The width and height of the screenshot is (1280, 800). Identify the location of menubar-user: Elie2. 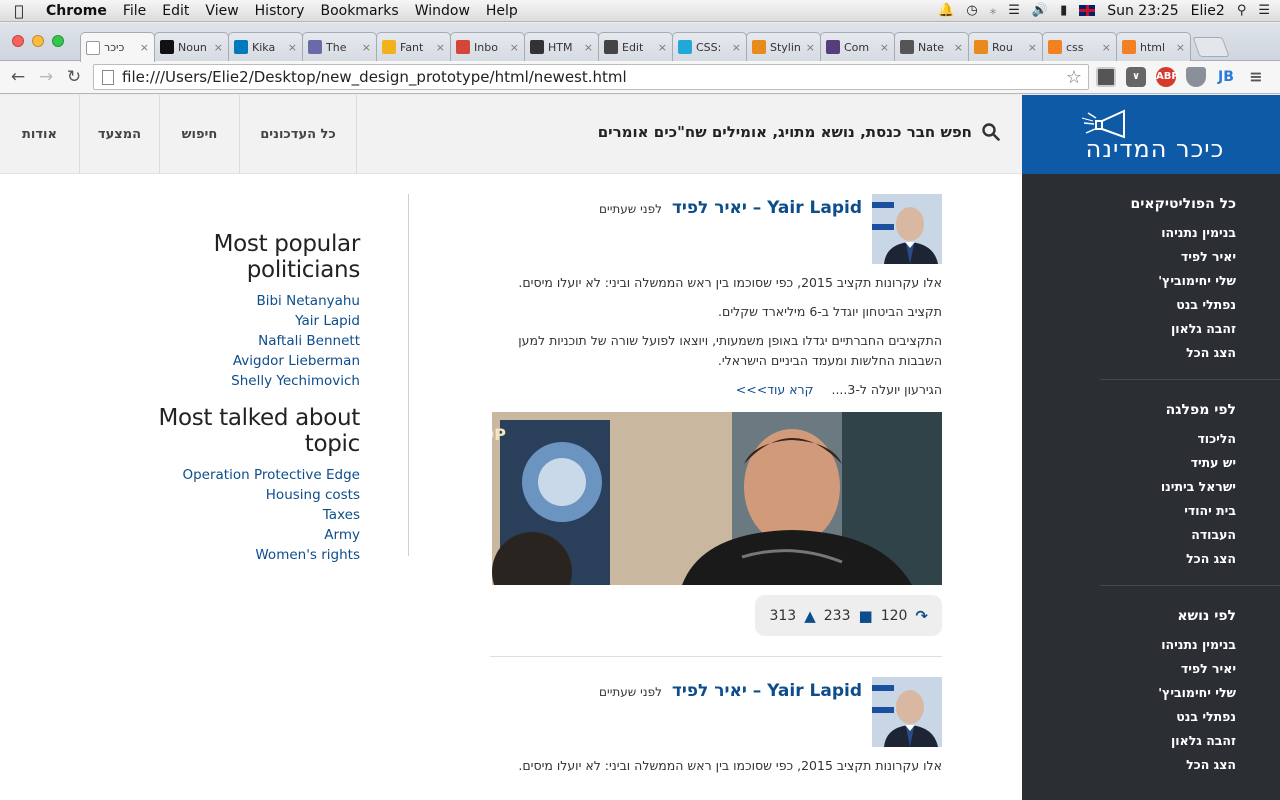
(1208, 11).